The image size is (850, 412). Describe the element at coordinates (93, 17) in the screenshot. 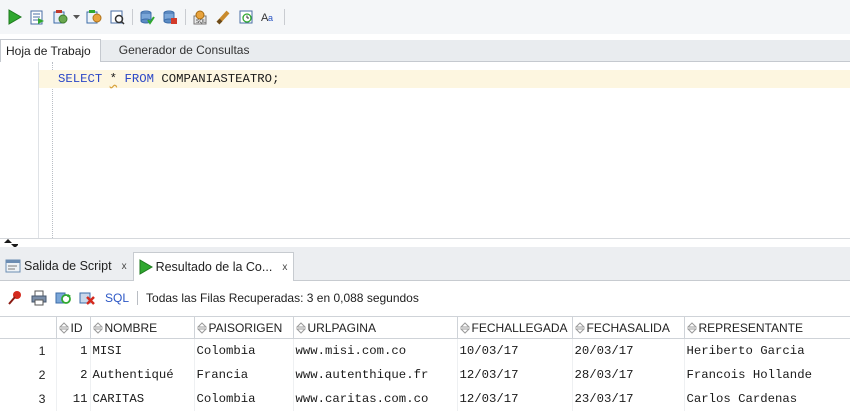

I see `explain-plan-icon` at that location.